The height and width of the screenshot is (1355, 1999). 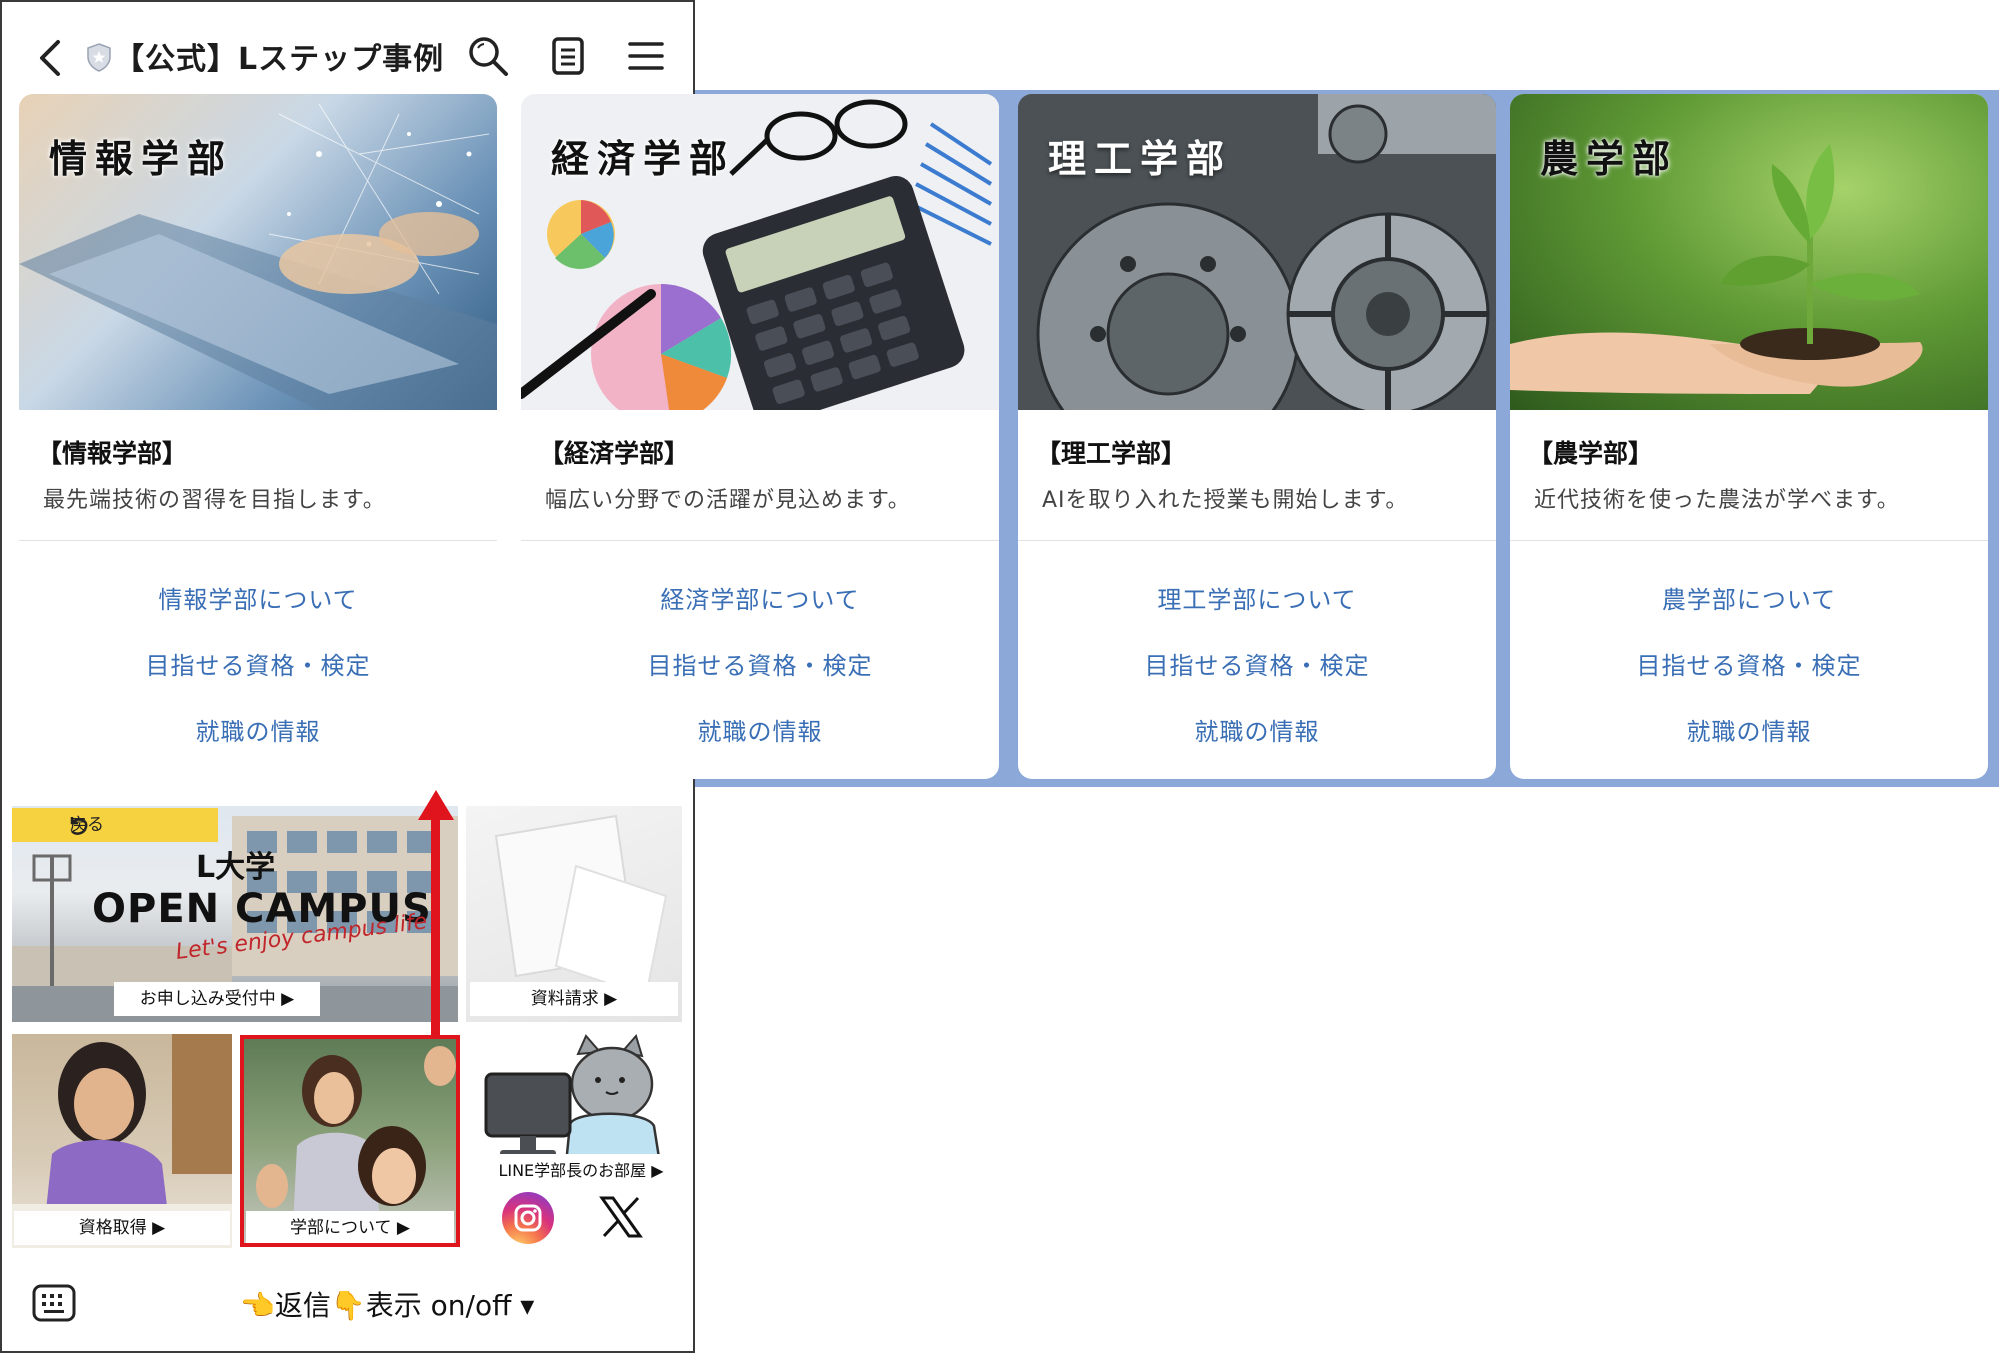 What do you see at coordinates (573, 1100) in the screenshot?
I see `cat-computer-illustration` at bounding box center [573, 1100].